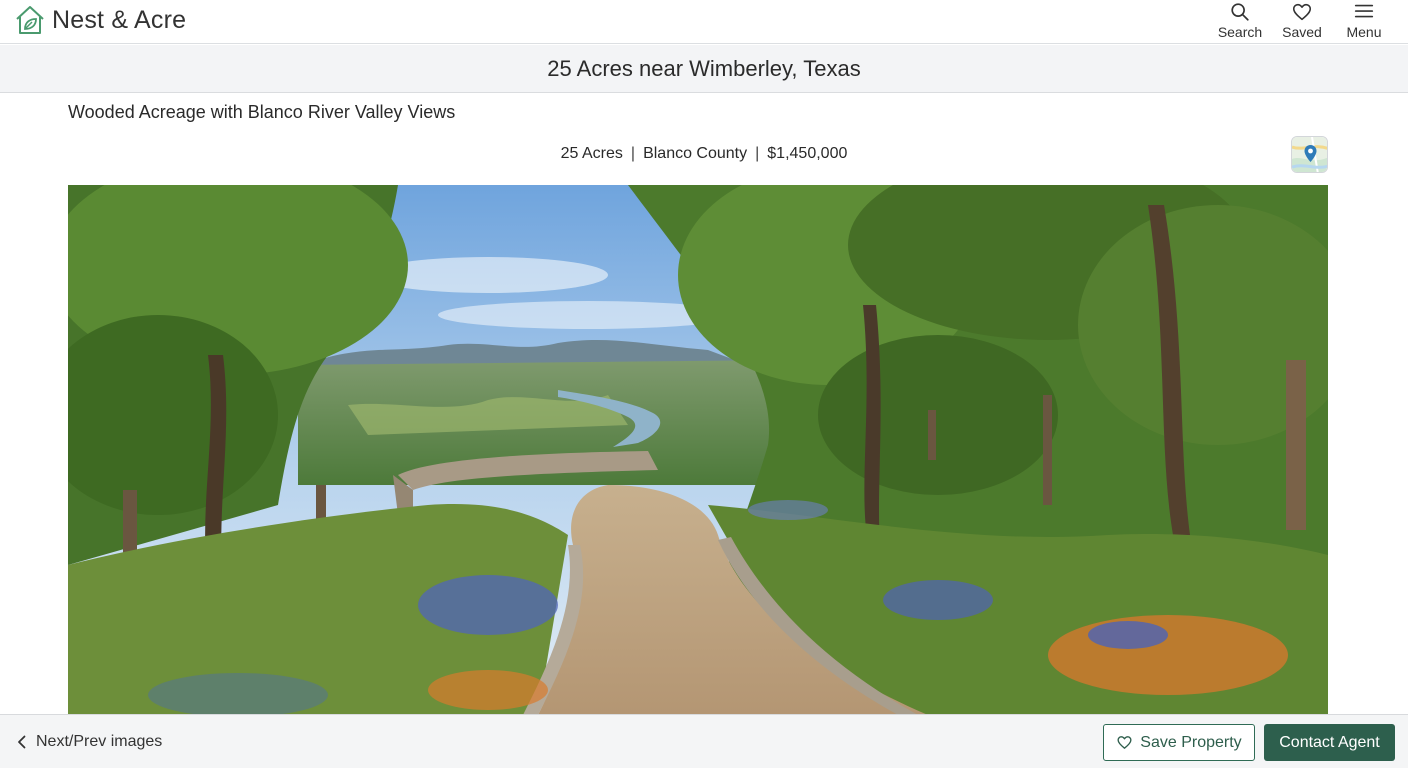 The width and height of the screenshot is (1408, 768). Describe the element at coordinates (1364, 22) in the screenshot. I see `nav-menu: Menu` at that location.